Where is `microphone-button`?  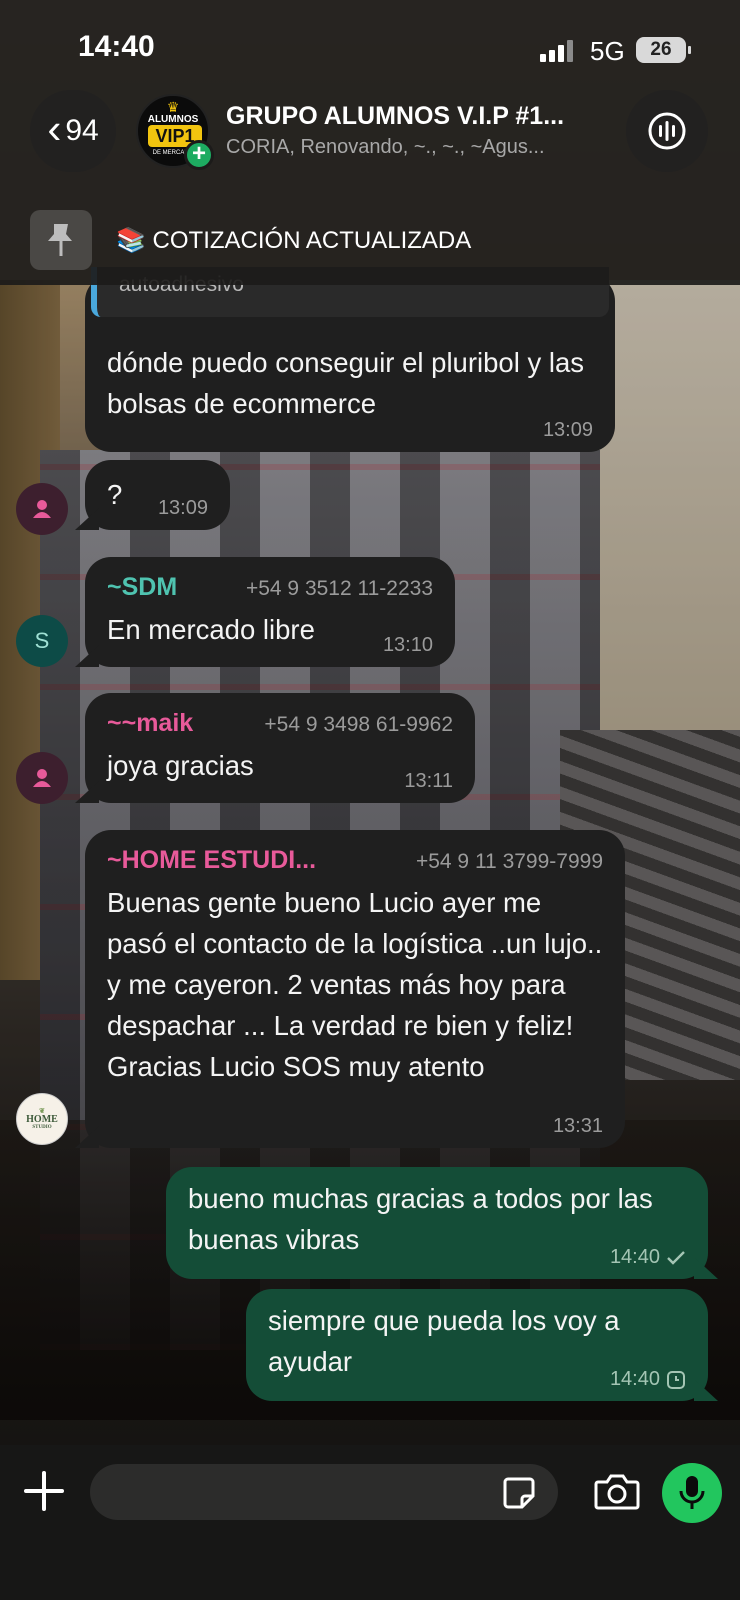
microphone-button is located at coordinates (692, 1493).